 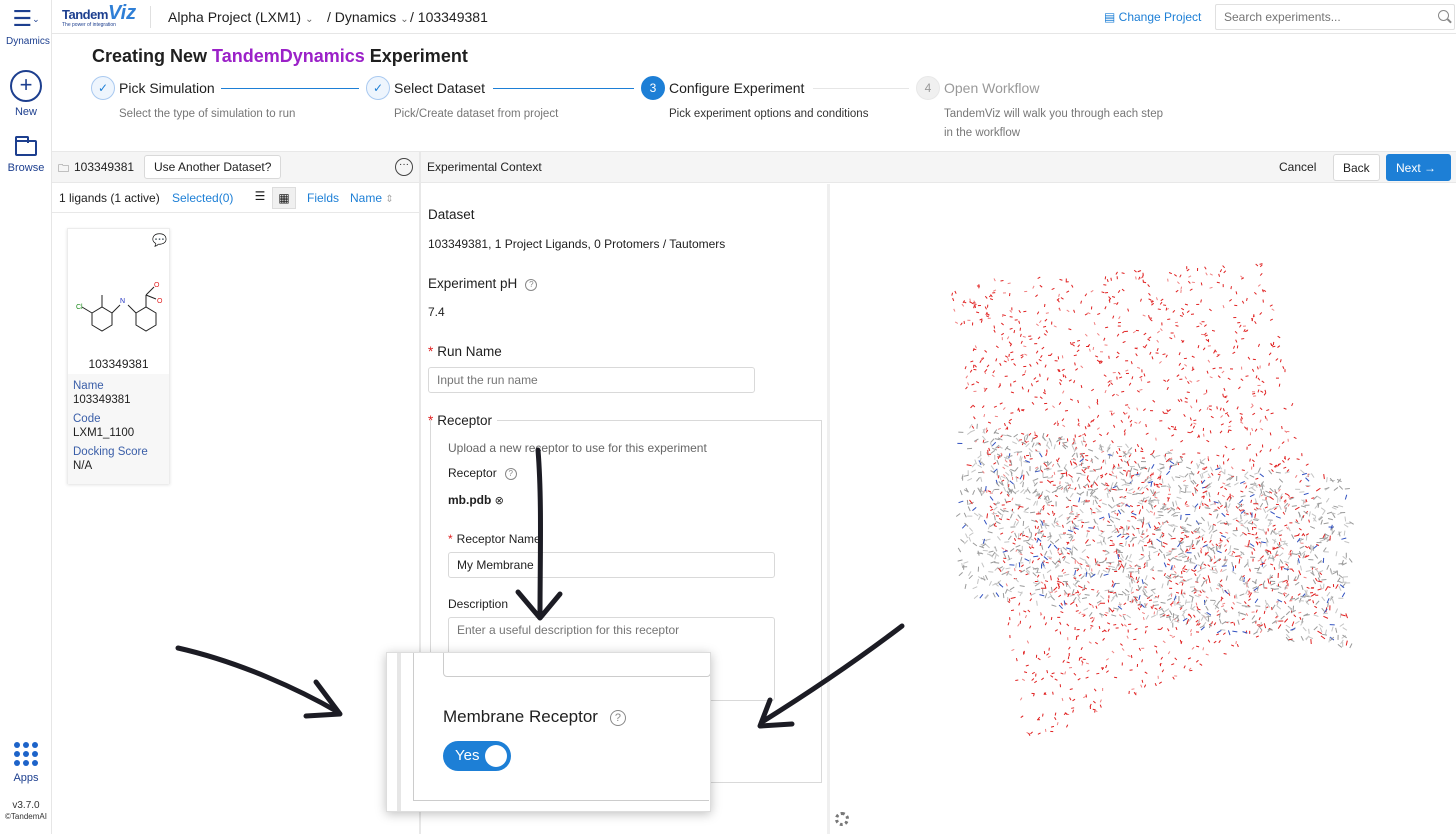 I want to click on tandemviz-logo: Tandem Viz The power of integration, so click(x=102, y=15).